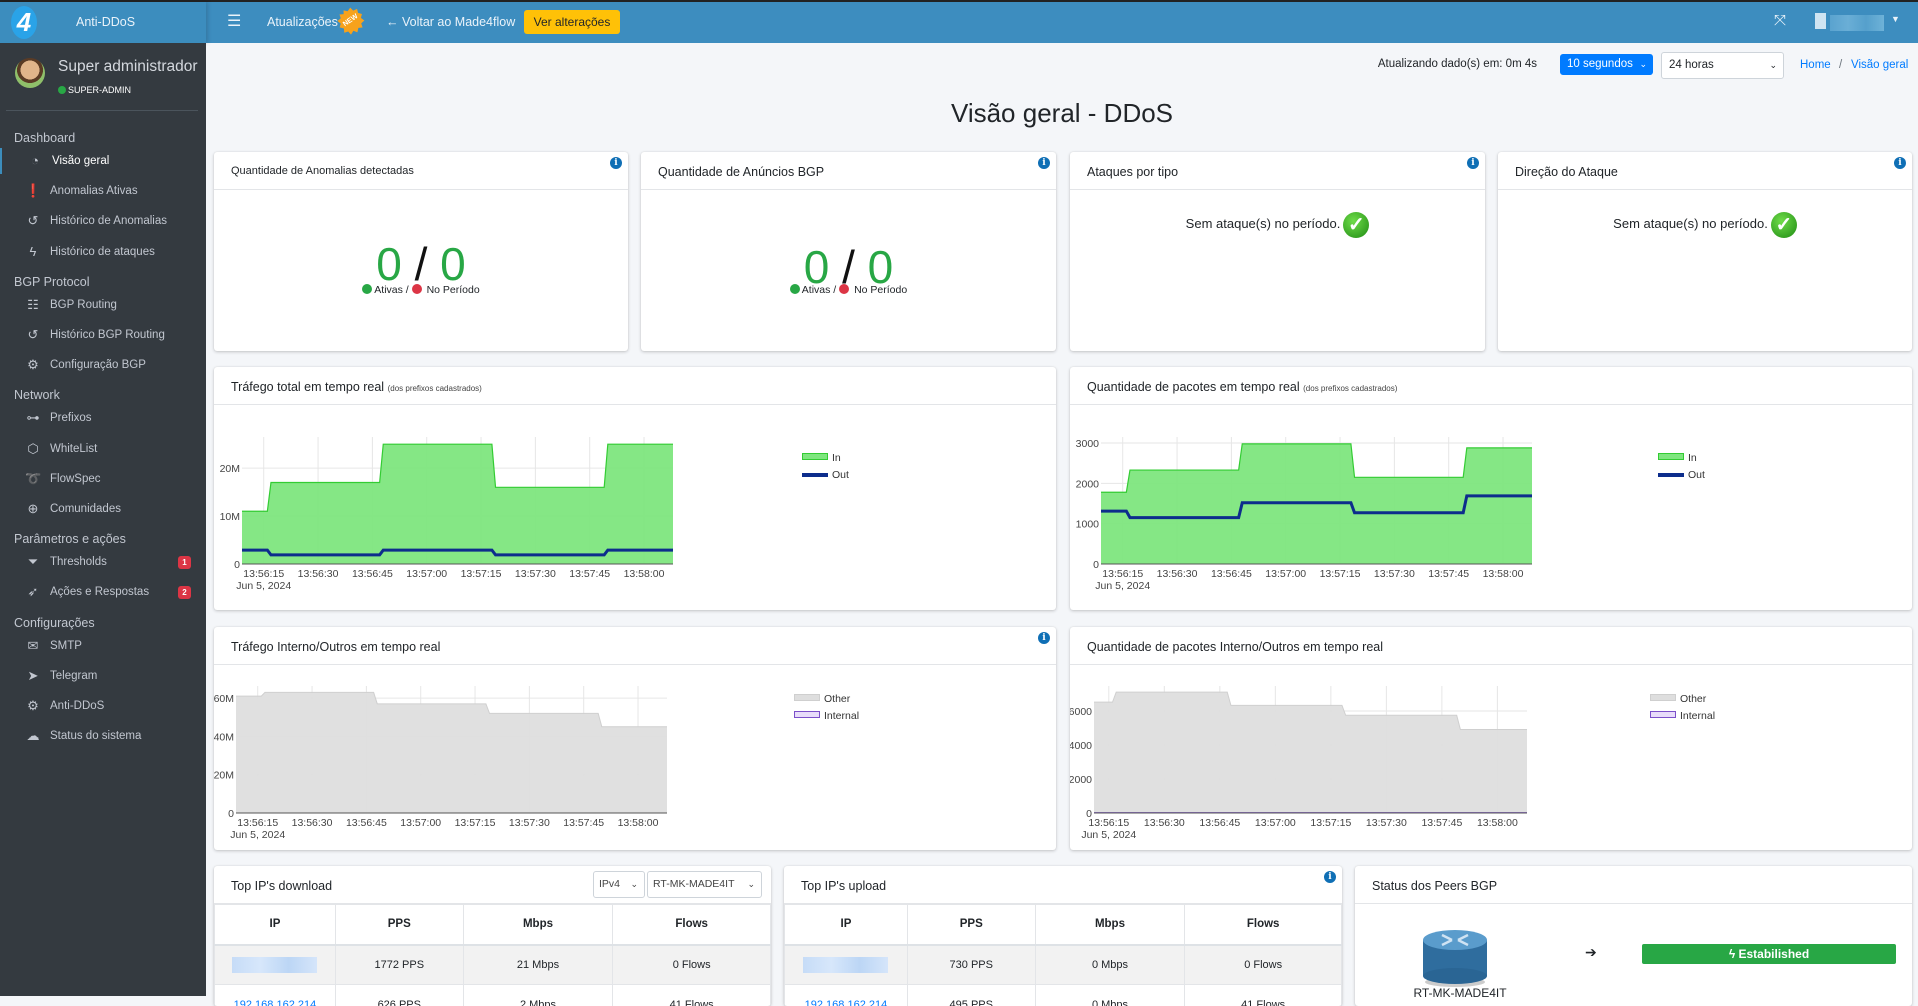  I want to click on table-header-row: IPPPSMbpsFlows, so click(493, 925).